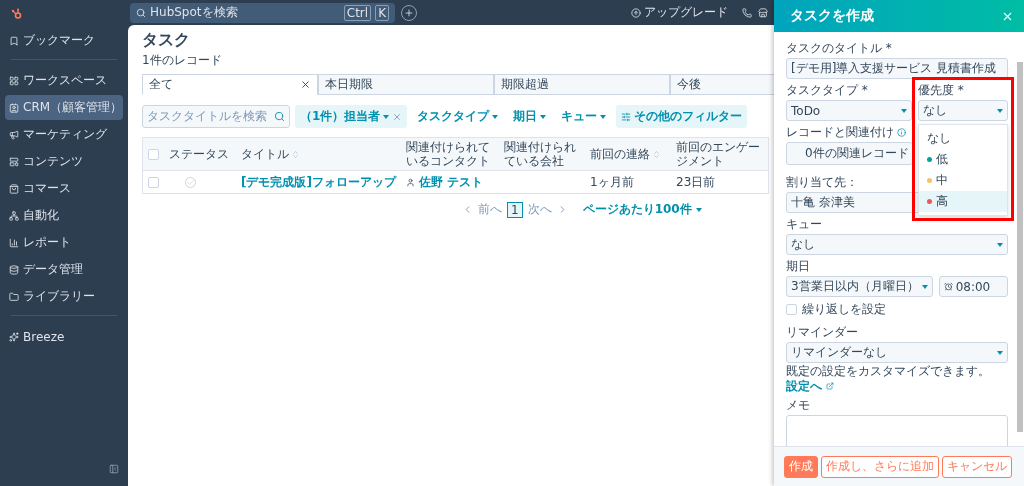 The height and width of the screenshot is (486, 1024). Describe the element at coordinates (963, 159) in the screenshot. I see `menu-option: 低` at that location.